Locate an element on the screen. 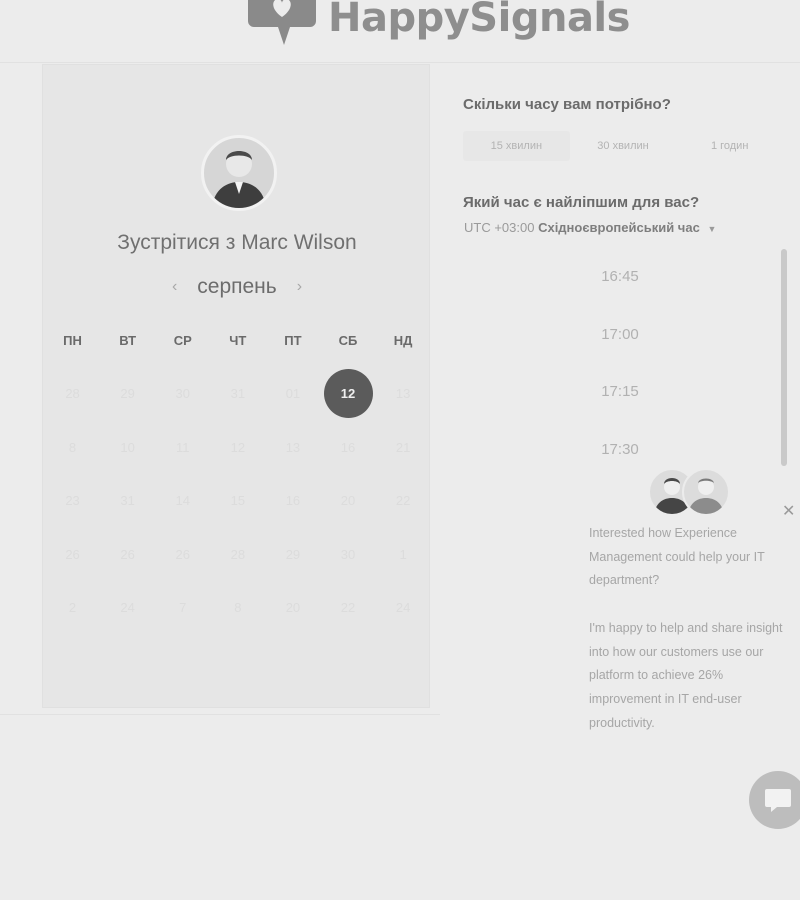 This screenshot has height=900, width=800. calendar-day-label: 14 is located at coordinates (182, 501).